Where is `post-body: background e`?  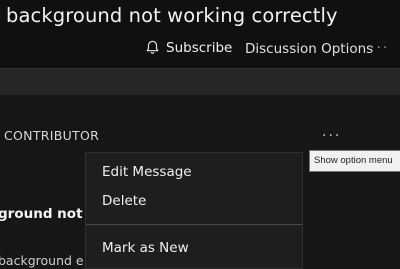
post-body: background e is located at coordinates (42, 260).